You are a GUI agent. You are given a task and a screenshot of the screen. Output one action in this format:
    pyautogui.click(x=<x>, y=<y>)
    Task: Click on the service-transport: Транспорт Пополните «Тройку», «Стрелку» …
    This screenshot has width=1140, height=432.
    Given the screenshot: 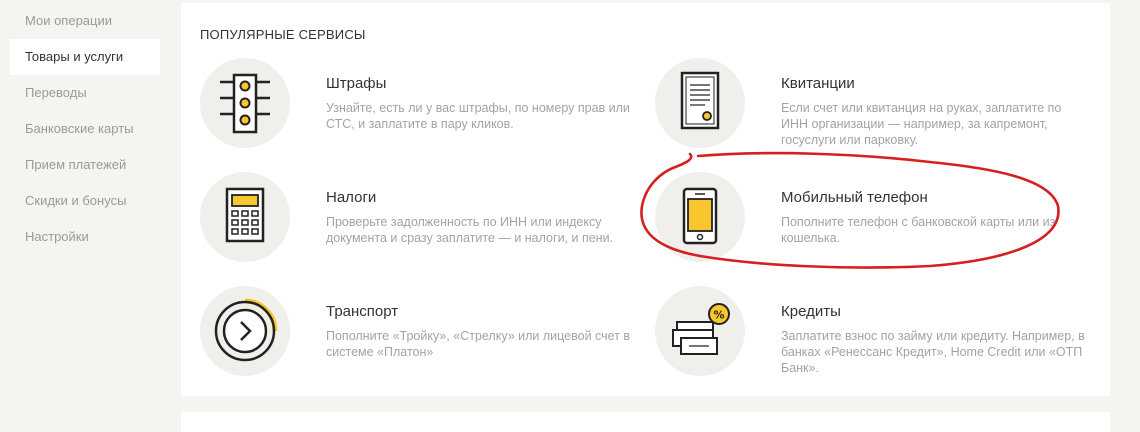 What is the action you would take?
    pyautogui.click(x=420, y=336)
    